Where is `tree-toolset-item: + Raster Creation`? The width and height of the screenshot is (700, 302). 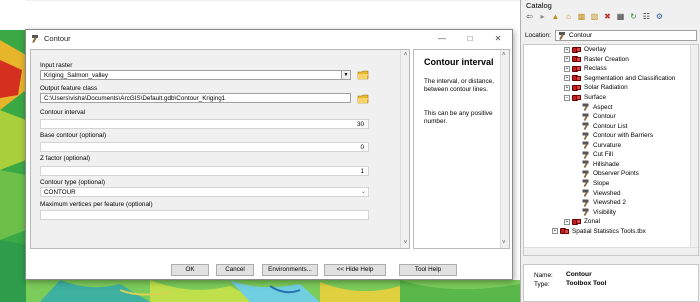 tree-toolset-item: + Raster Creation is located at coordinates (596, 60).